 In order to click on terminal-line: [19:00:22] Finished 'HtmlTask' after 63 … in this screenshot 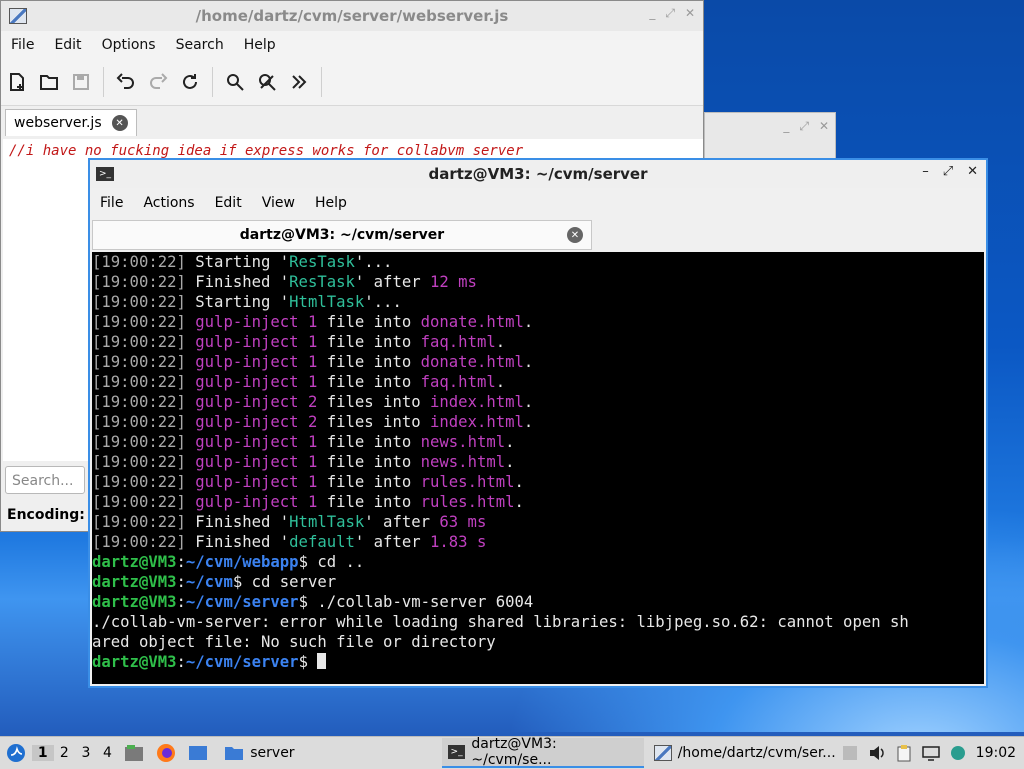, I will do `click(538, 522)`.